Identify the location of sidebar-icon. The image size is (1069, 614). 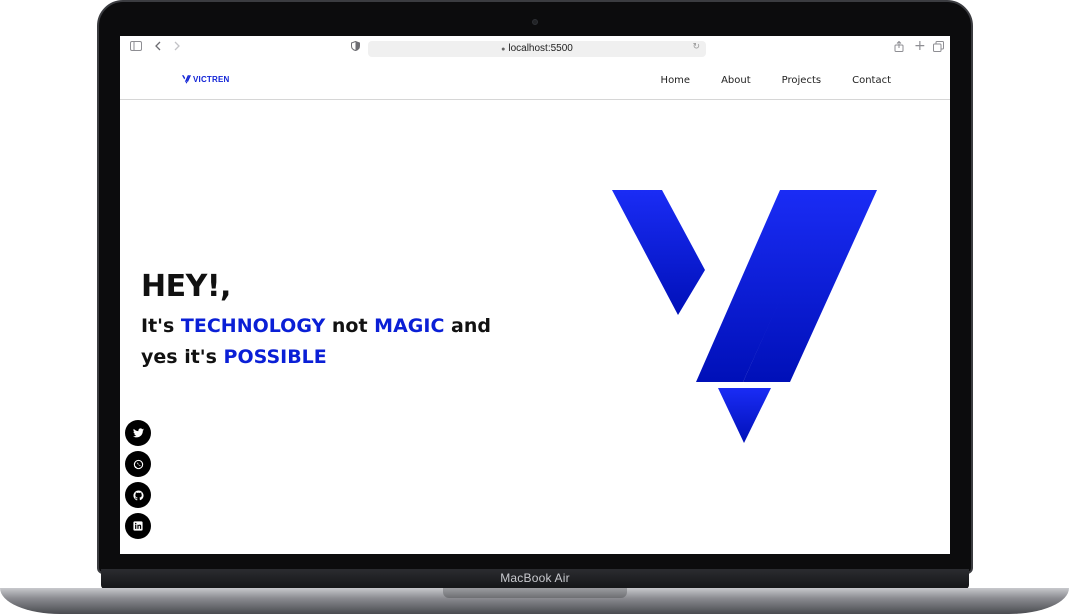
(136, 48).